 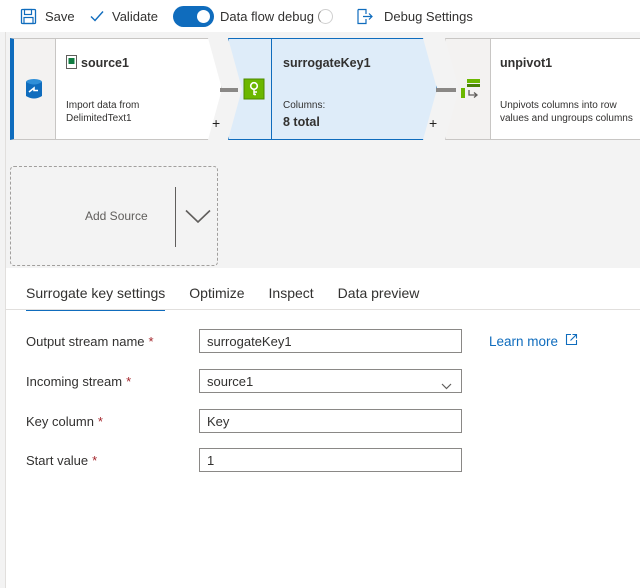 I want to click on left-panel-edge, so click(x=3, y=310).